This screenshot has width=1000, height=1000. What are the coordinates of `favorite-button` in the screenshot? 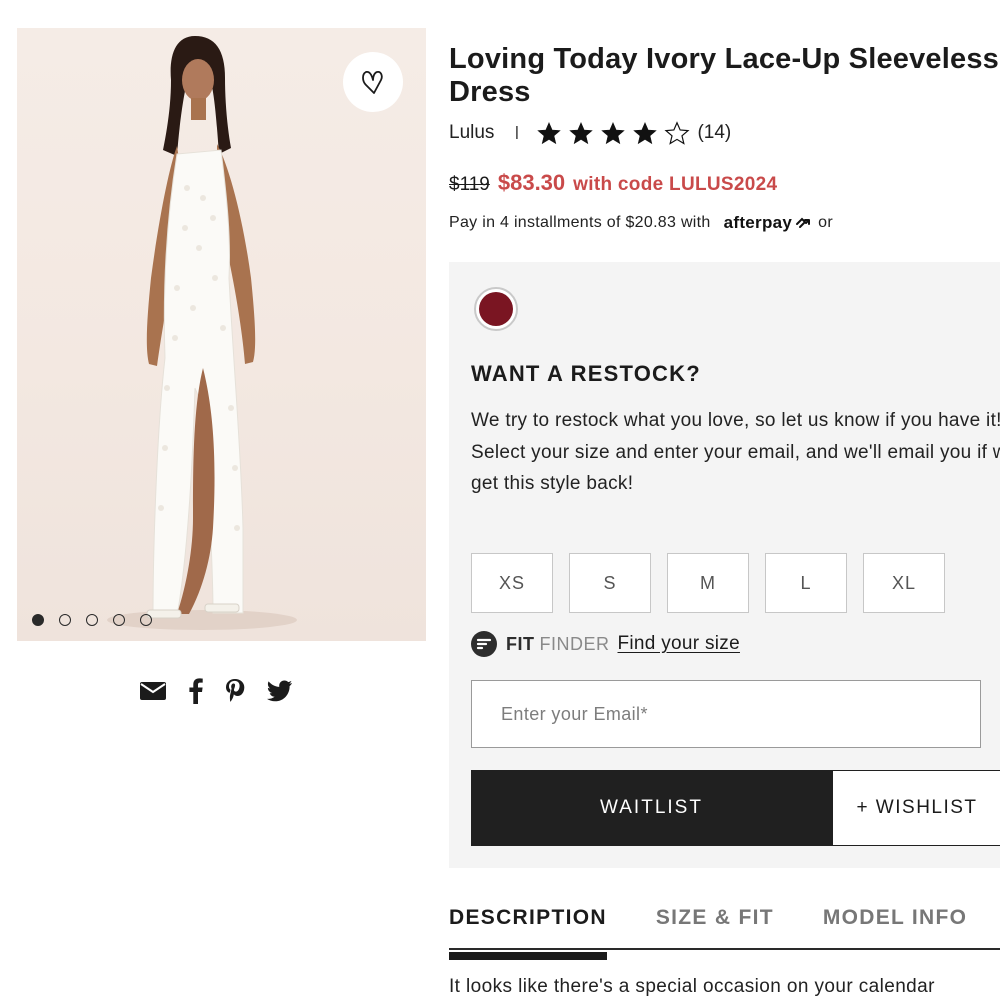 It's located at (373, 82).